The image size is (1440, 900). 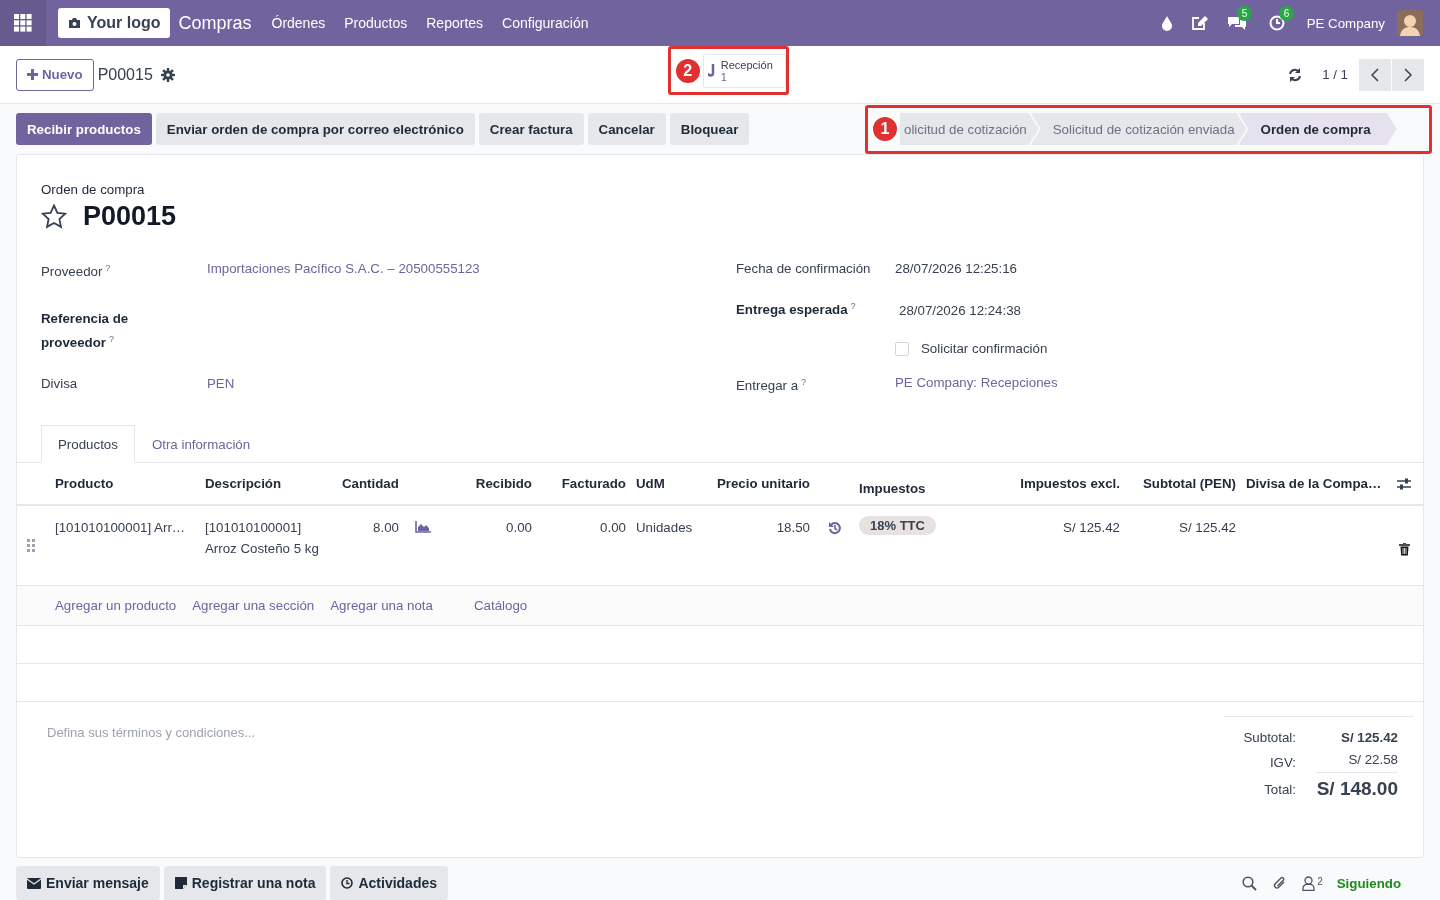 What do you see at coordinates (956, 268) in the screenshot?
I see `field-value: 28/07/2026 12:25:16` at bounding box center [956, 268].